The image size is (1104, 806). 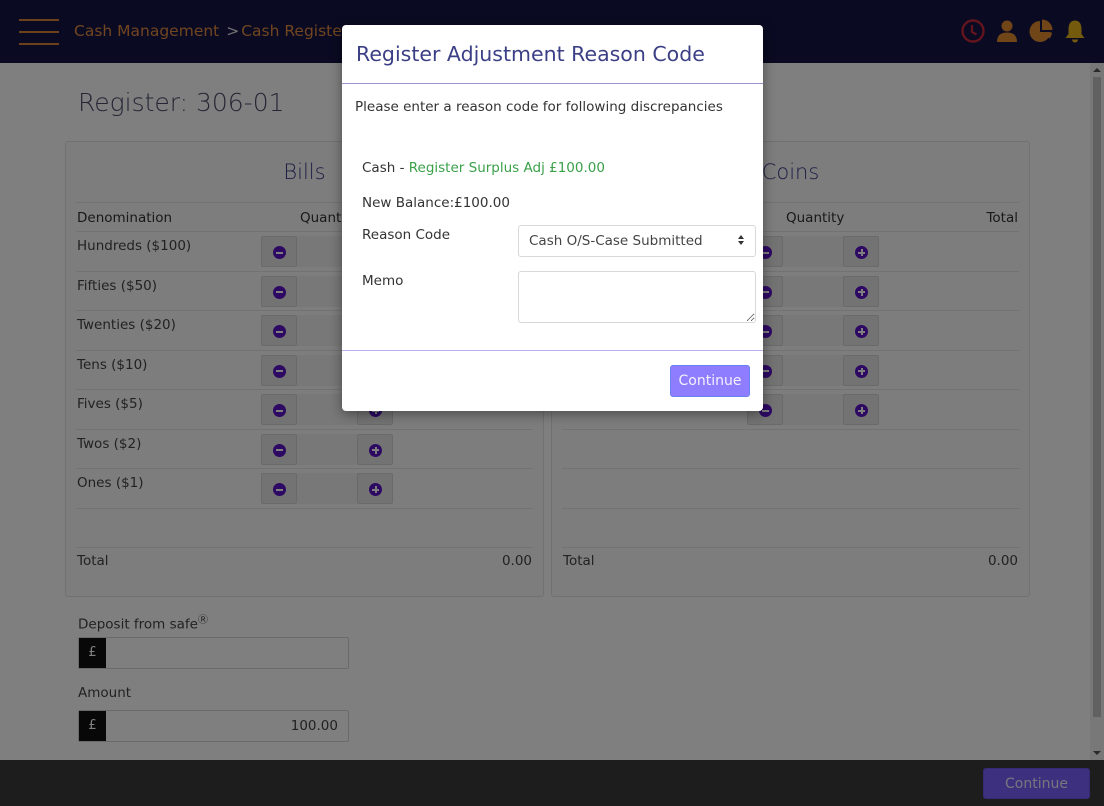 What do you see at coordinates (637, 297) in the screenshot?
I see `memo-textarea` at bounding box center [637, 297].